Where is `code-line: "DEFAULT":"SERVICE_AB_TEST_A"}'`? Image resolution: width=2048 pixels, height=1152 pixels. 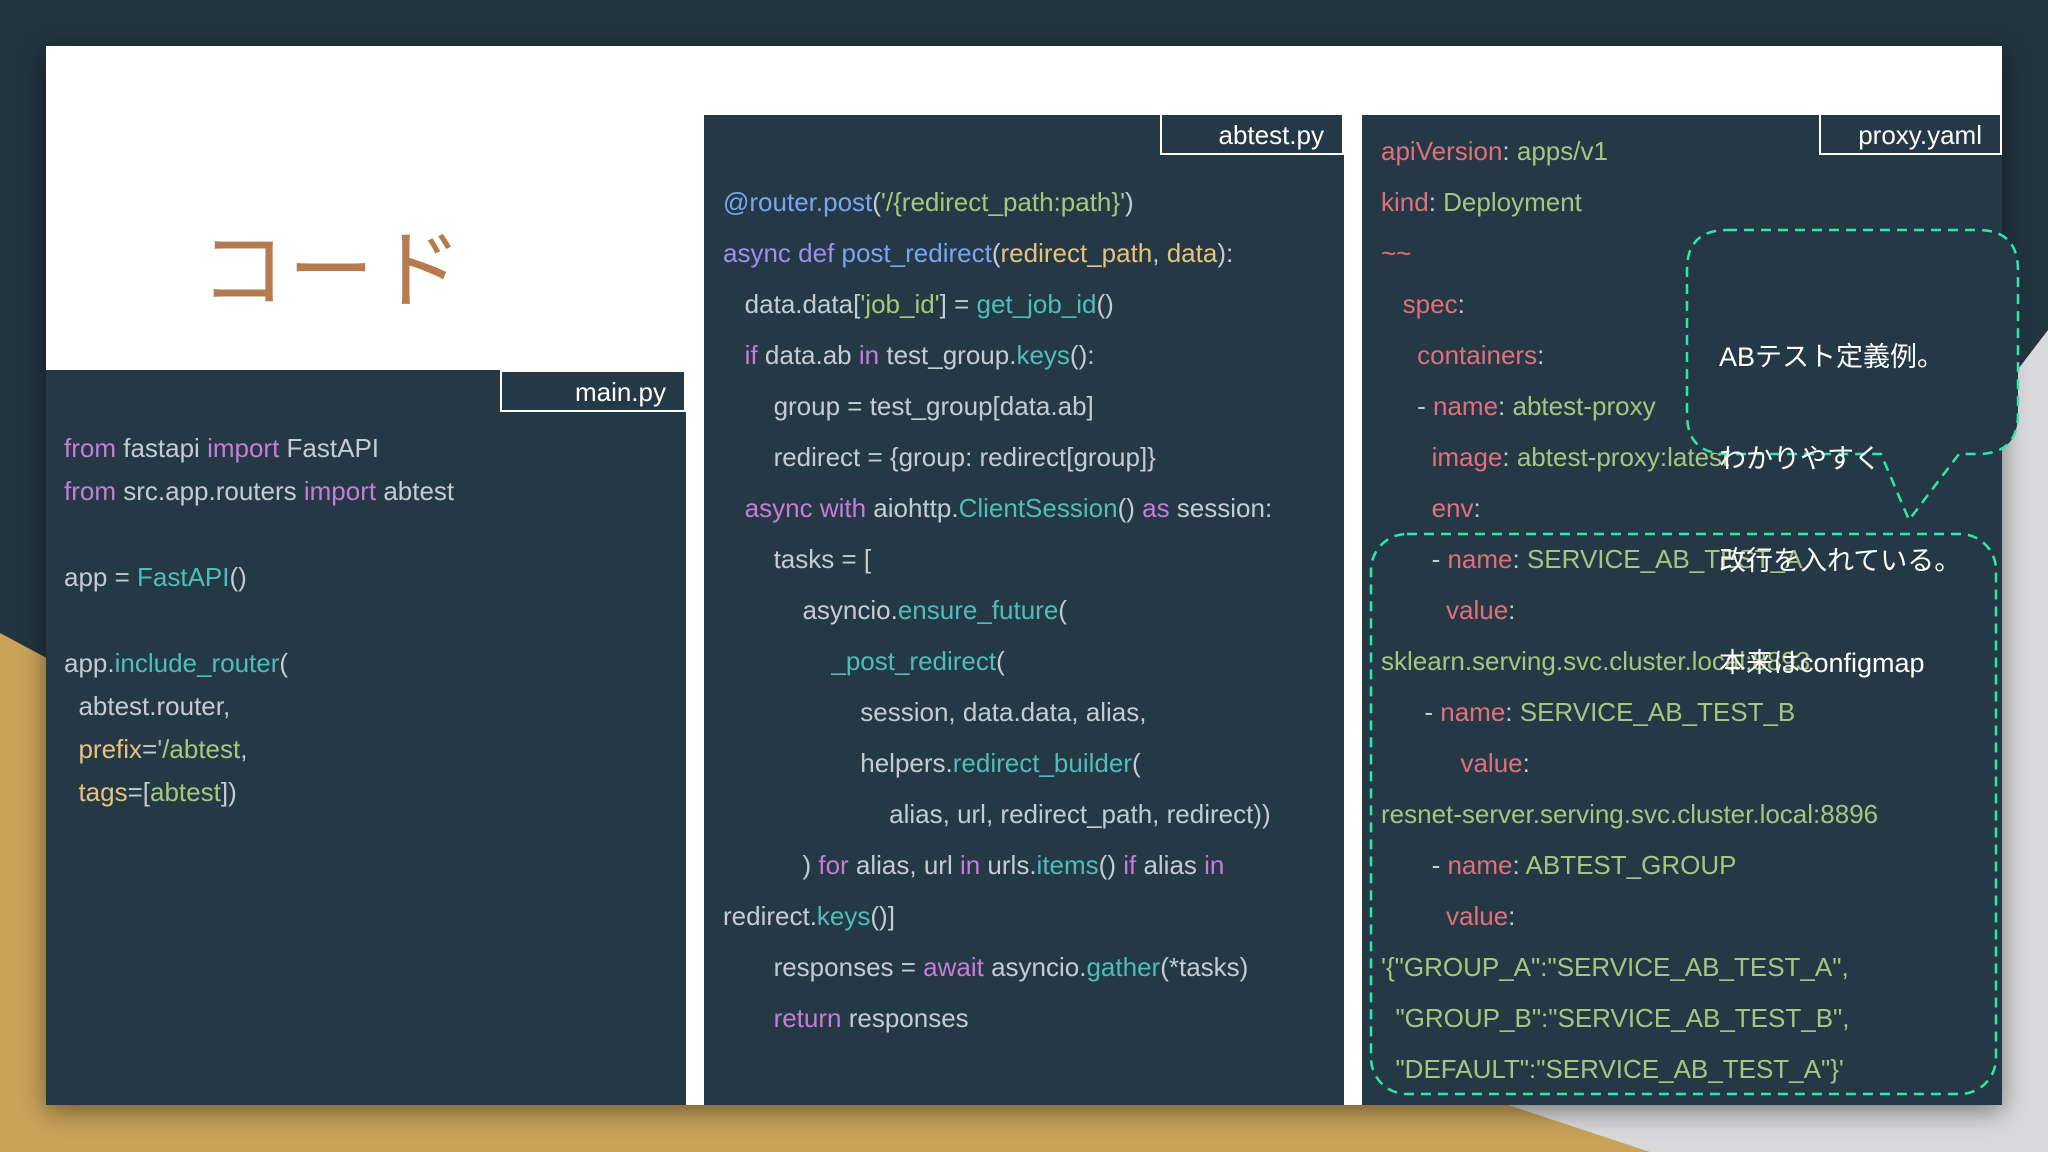 code-line: "DEFAULT":"SERVICE_AB_TEST_A"}' is located at coordinates (1629, 1069).